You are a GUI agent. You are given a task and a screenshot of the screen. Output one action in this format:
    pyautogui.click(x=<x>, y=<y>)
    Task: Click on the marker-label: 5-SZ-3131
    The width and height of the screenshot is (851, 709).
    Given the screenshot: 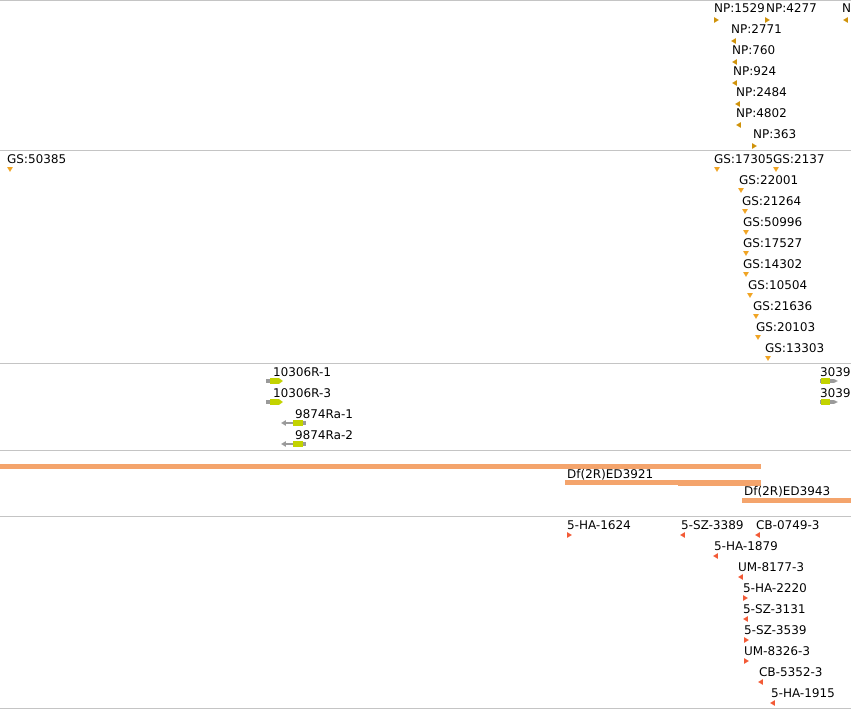 What is the action you would take?
    pyautogui.click(x=774, y=609)
    